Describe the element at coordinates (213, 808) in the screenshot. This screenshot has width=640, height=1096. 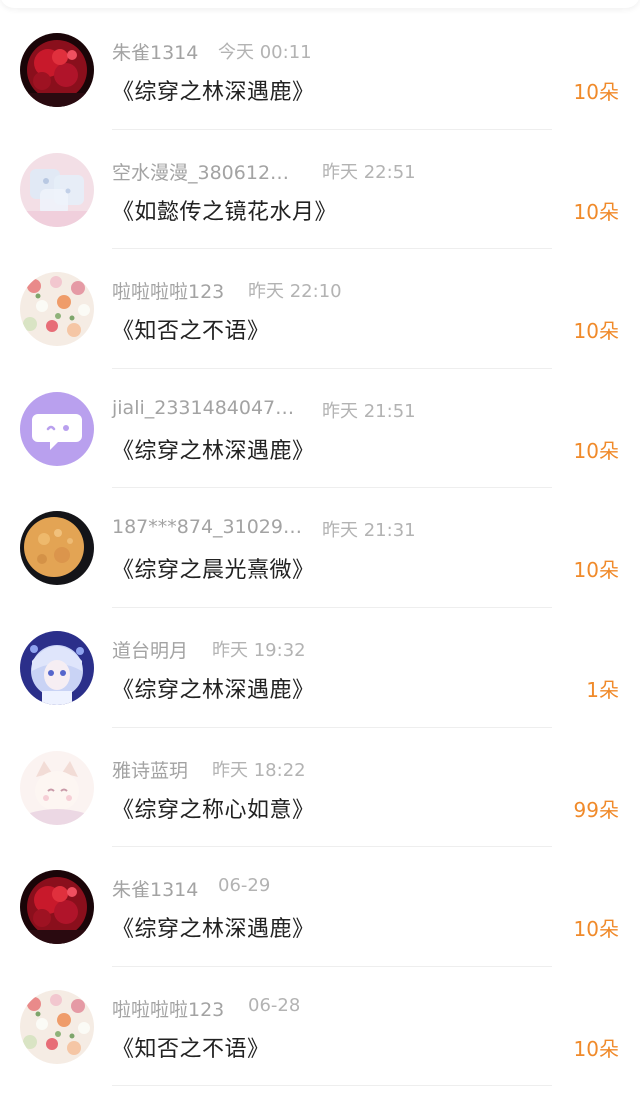
I see `book-title: 《综穿之称心如意》` at that location.